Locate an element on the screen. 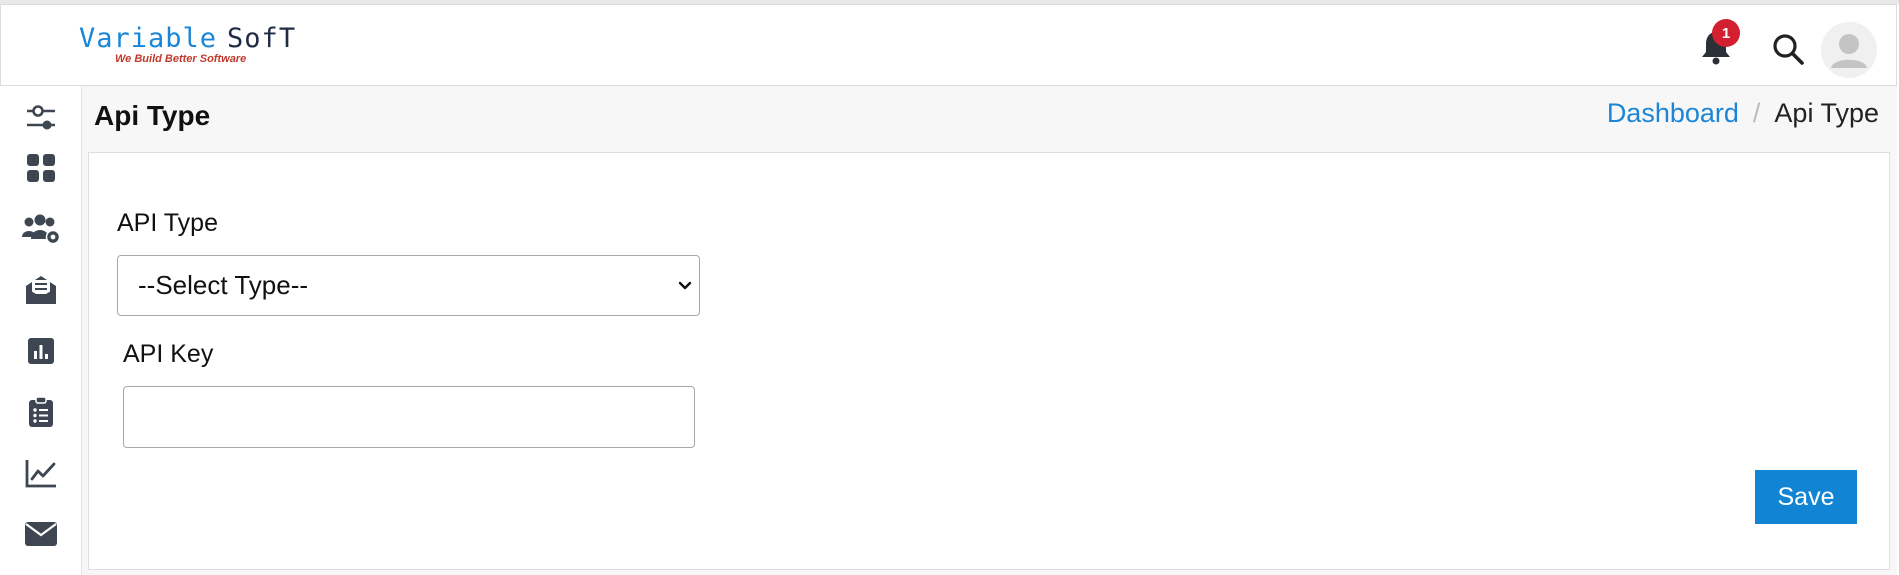  api-key-input is located at coordinates (409, 417).